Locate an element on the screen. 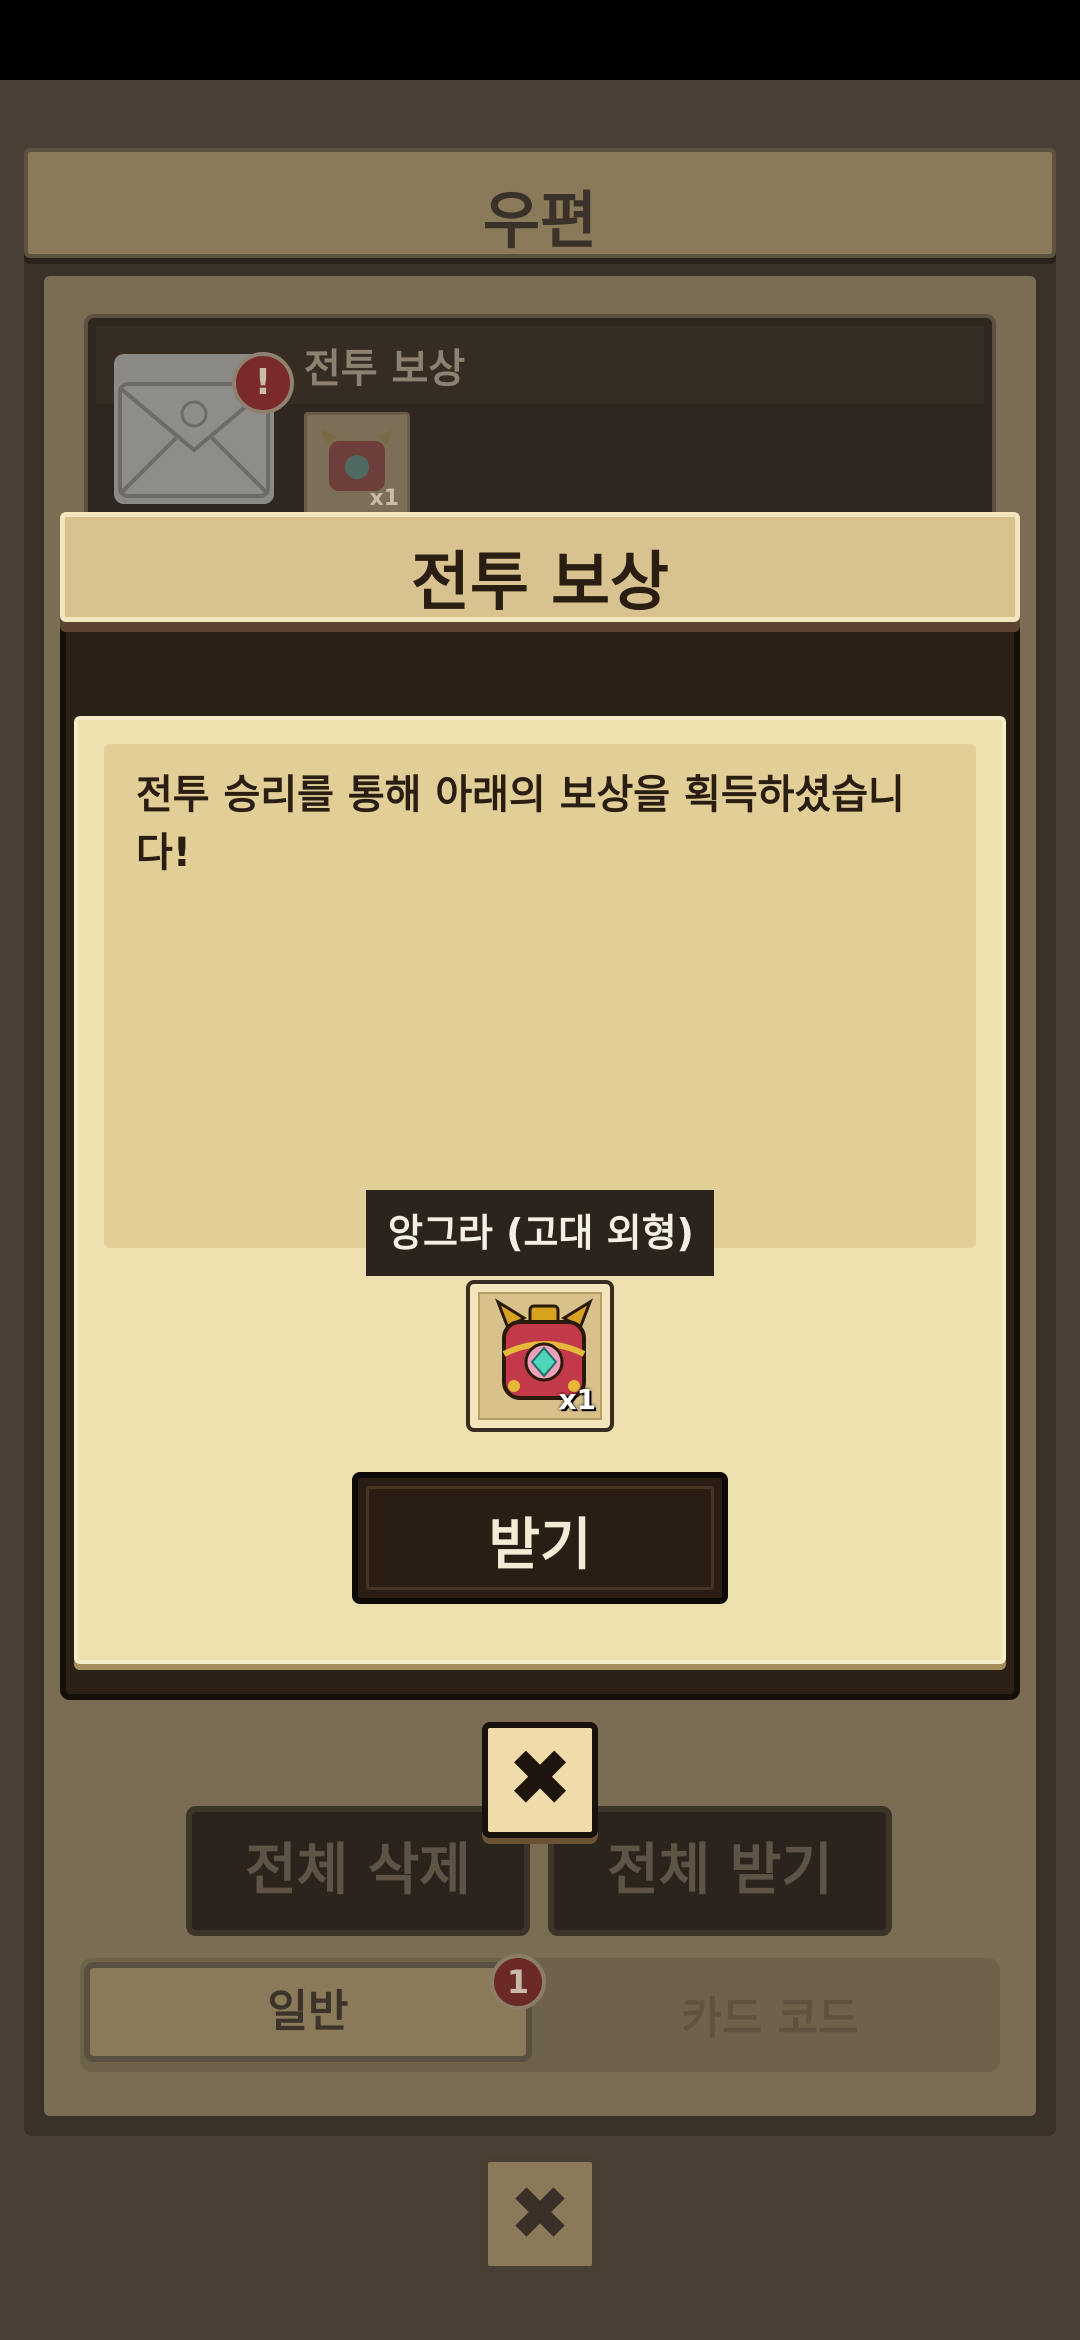  reward-item-qty: x1 is located at coordinates (577, 1399).